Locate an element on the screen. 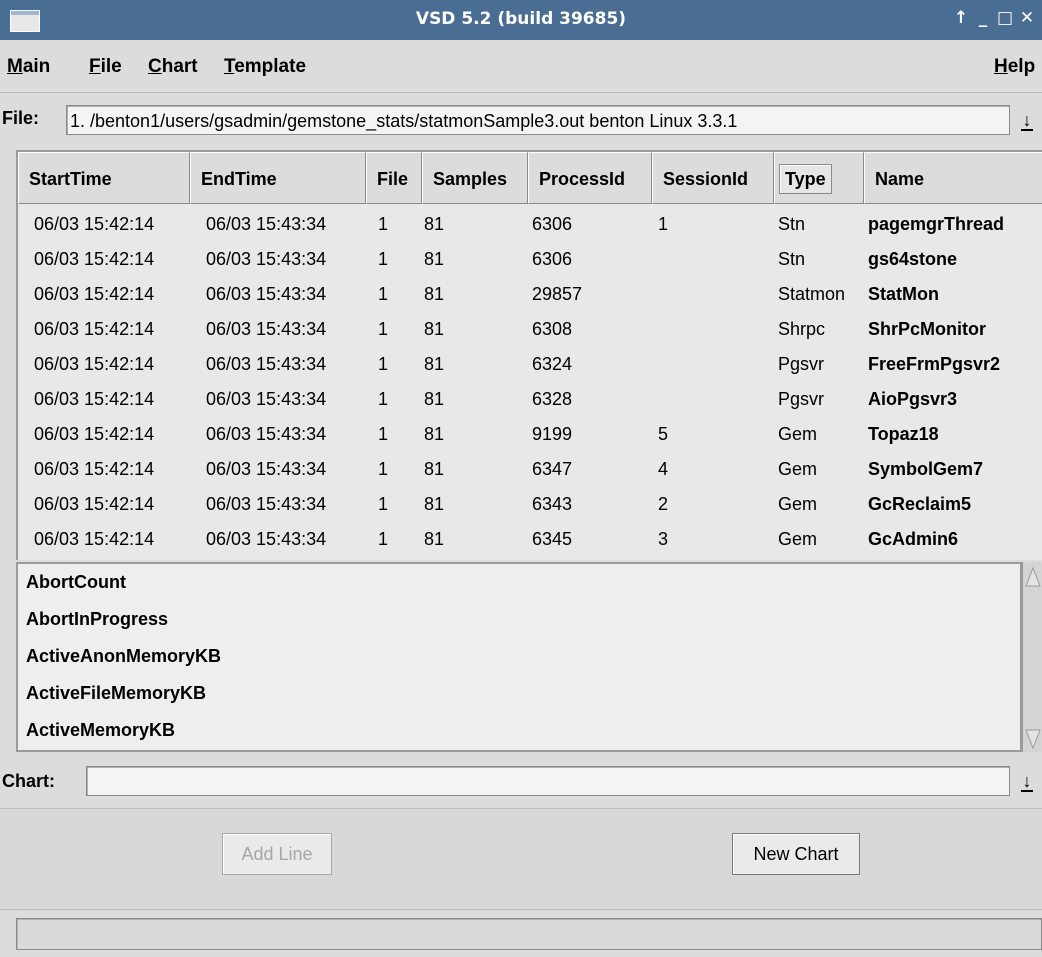 This screenshot has height=957, width=1042. cell-processid: 6347 is located at coordinates (552, 469).